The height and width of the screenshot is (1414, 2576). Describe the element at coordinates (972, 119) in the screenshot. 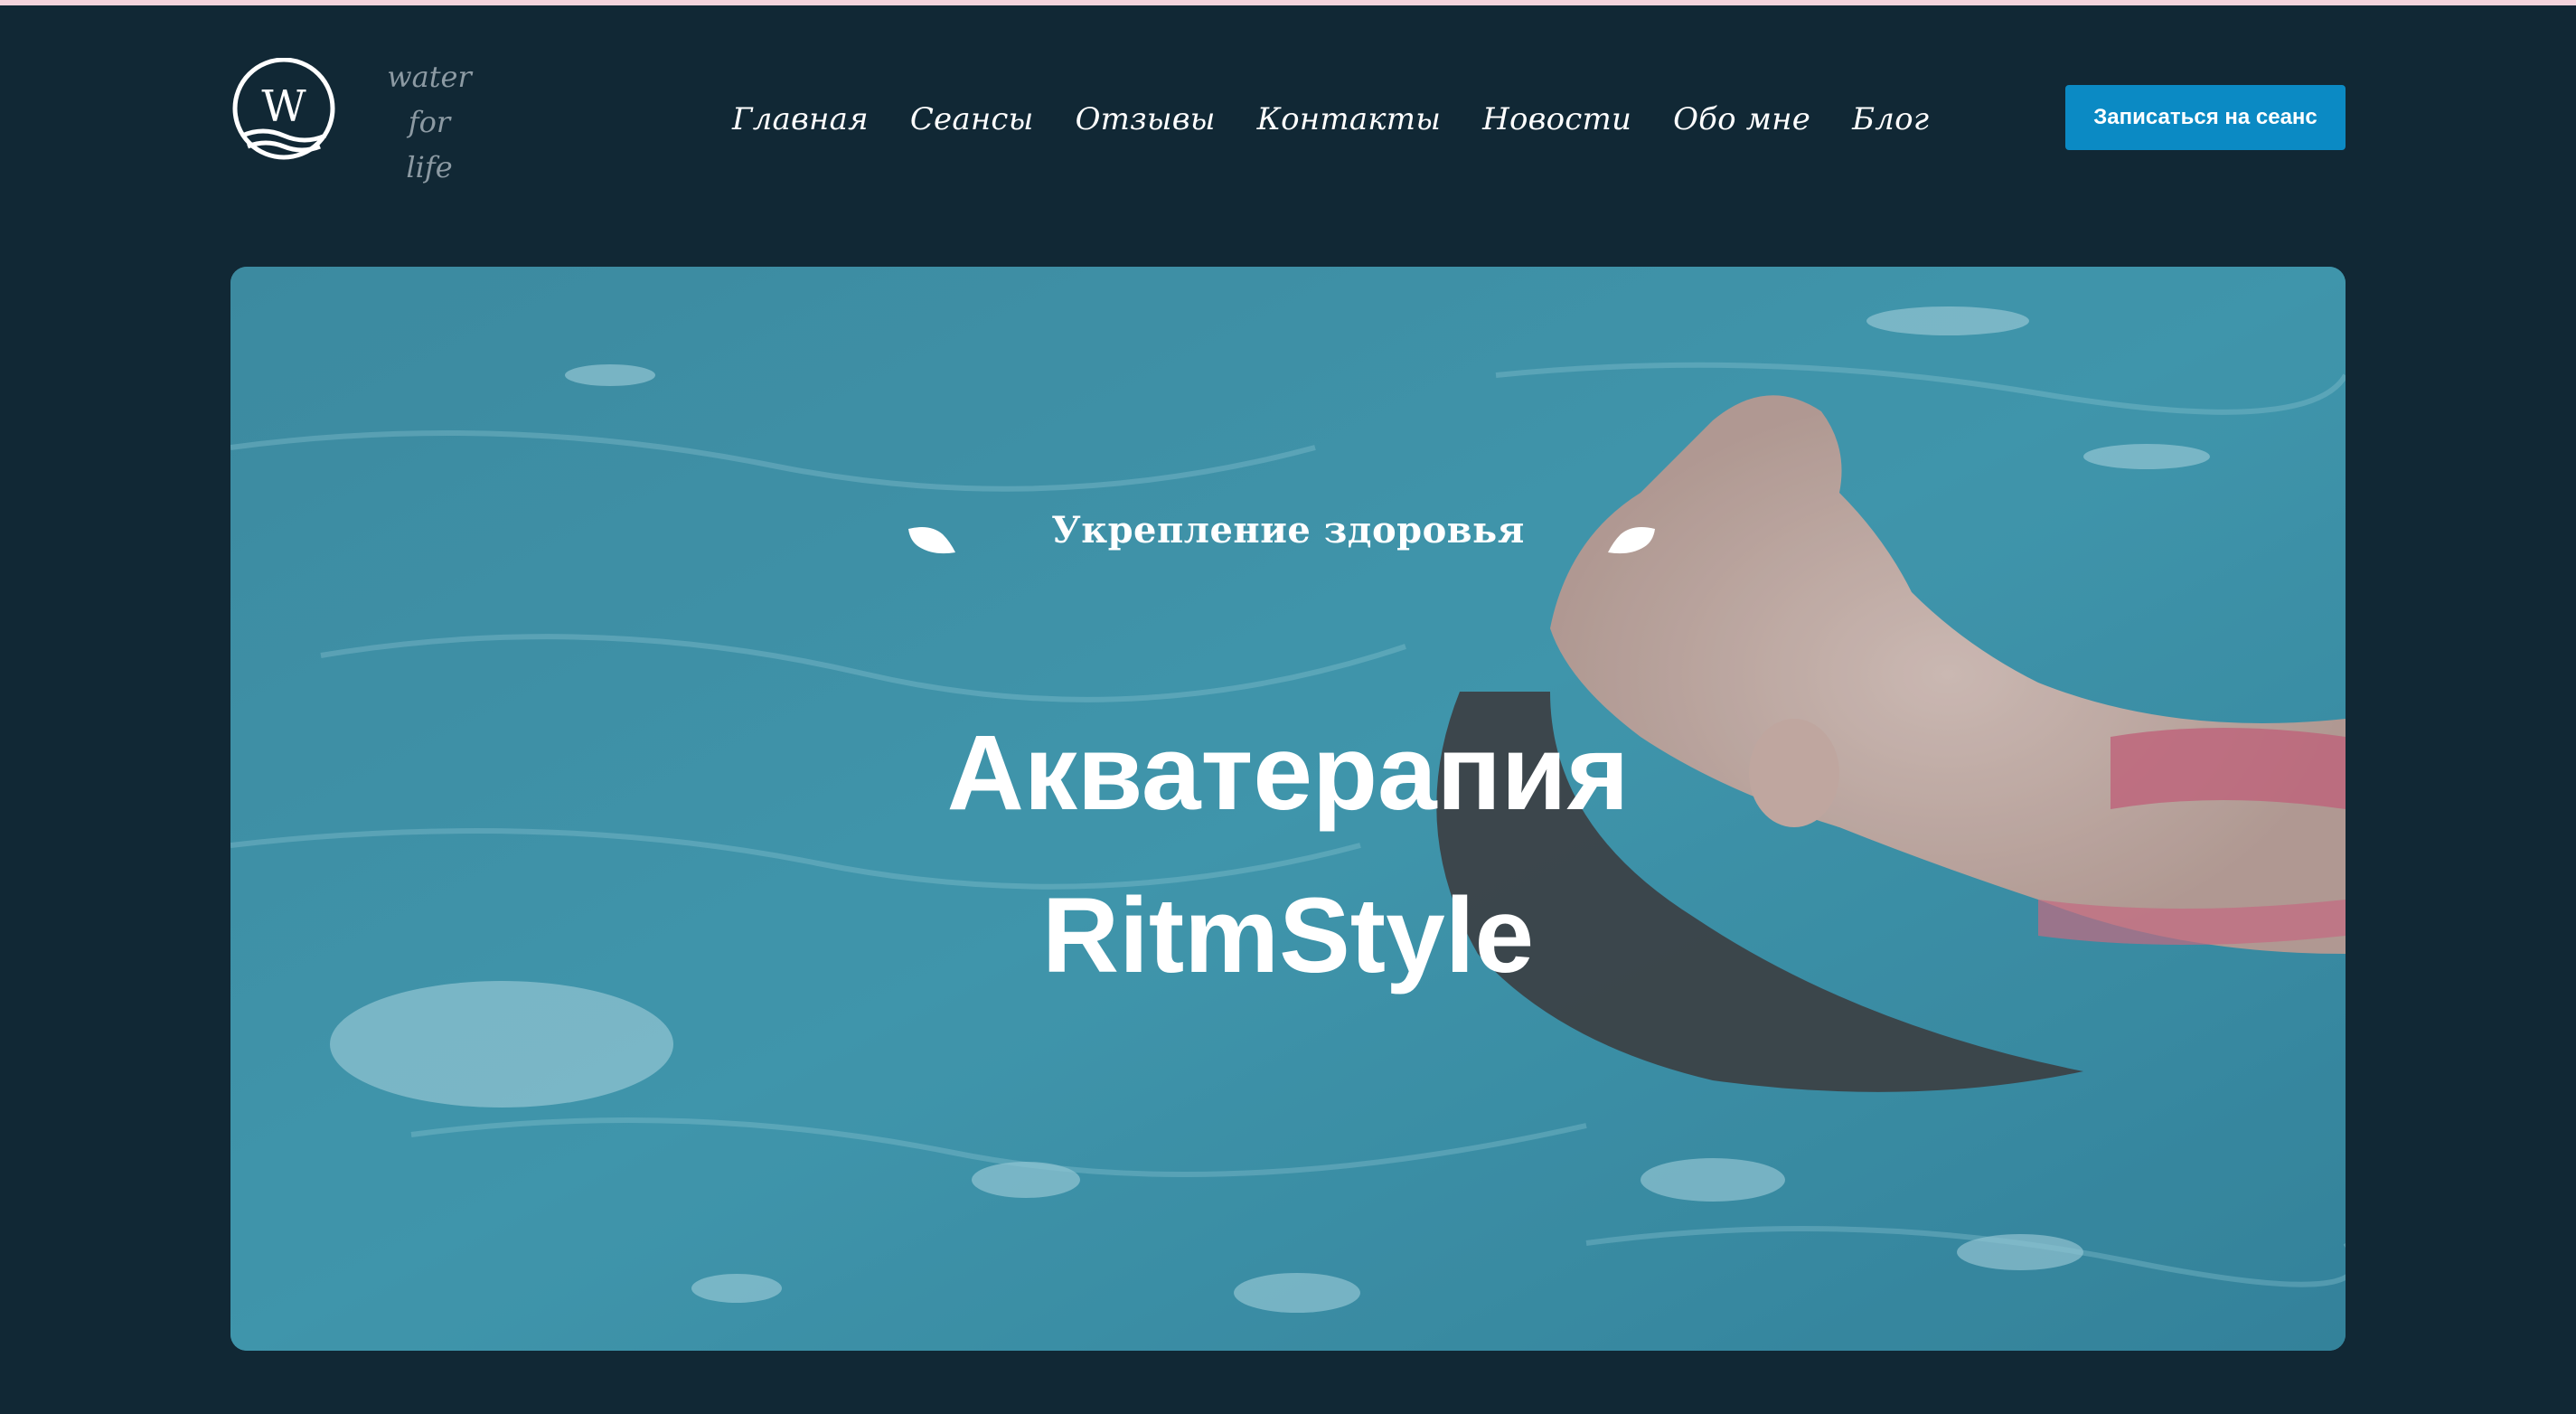

I see `nav-item-sessions: Сеансы` at that location.